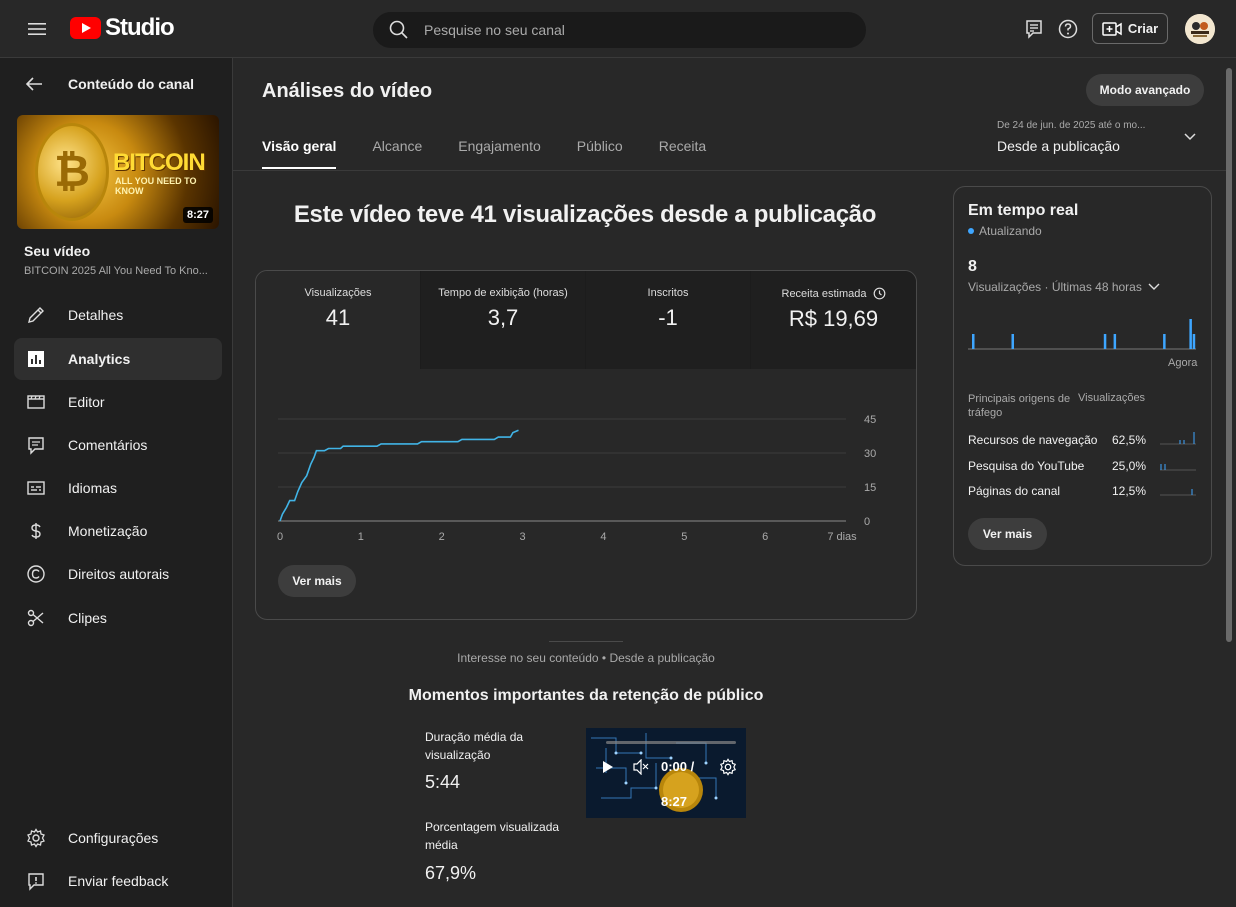 The height and width of the screenshot is (907, 1236). Describe the element at coordinates (122, 28) in the screenshot. I see `youtube-studio-logo: Studio` at that location.